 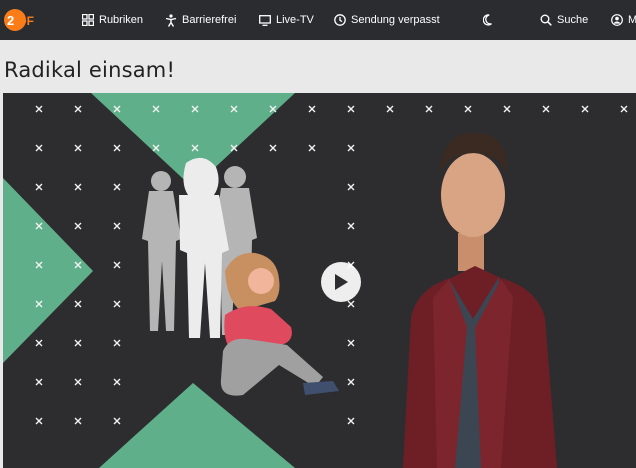 I want to click on play-icon, so click(x=341, y=282).